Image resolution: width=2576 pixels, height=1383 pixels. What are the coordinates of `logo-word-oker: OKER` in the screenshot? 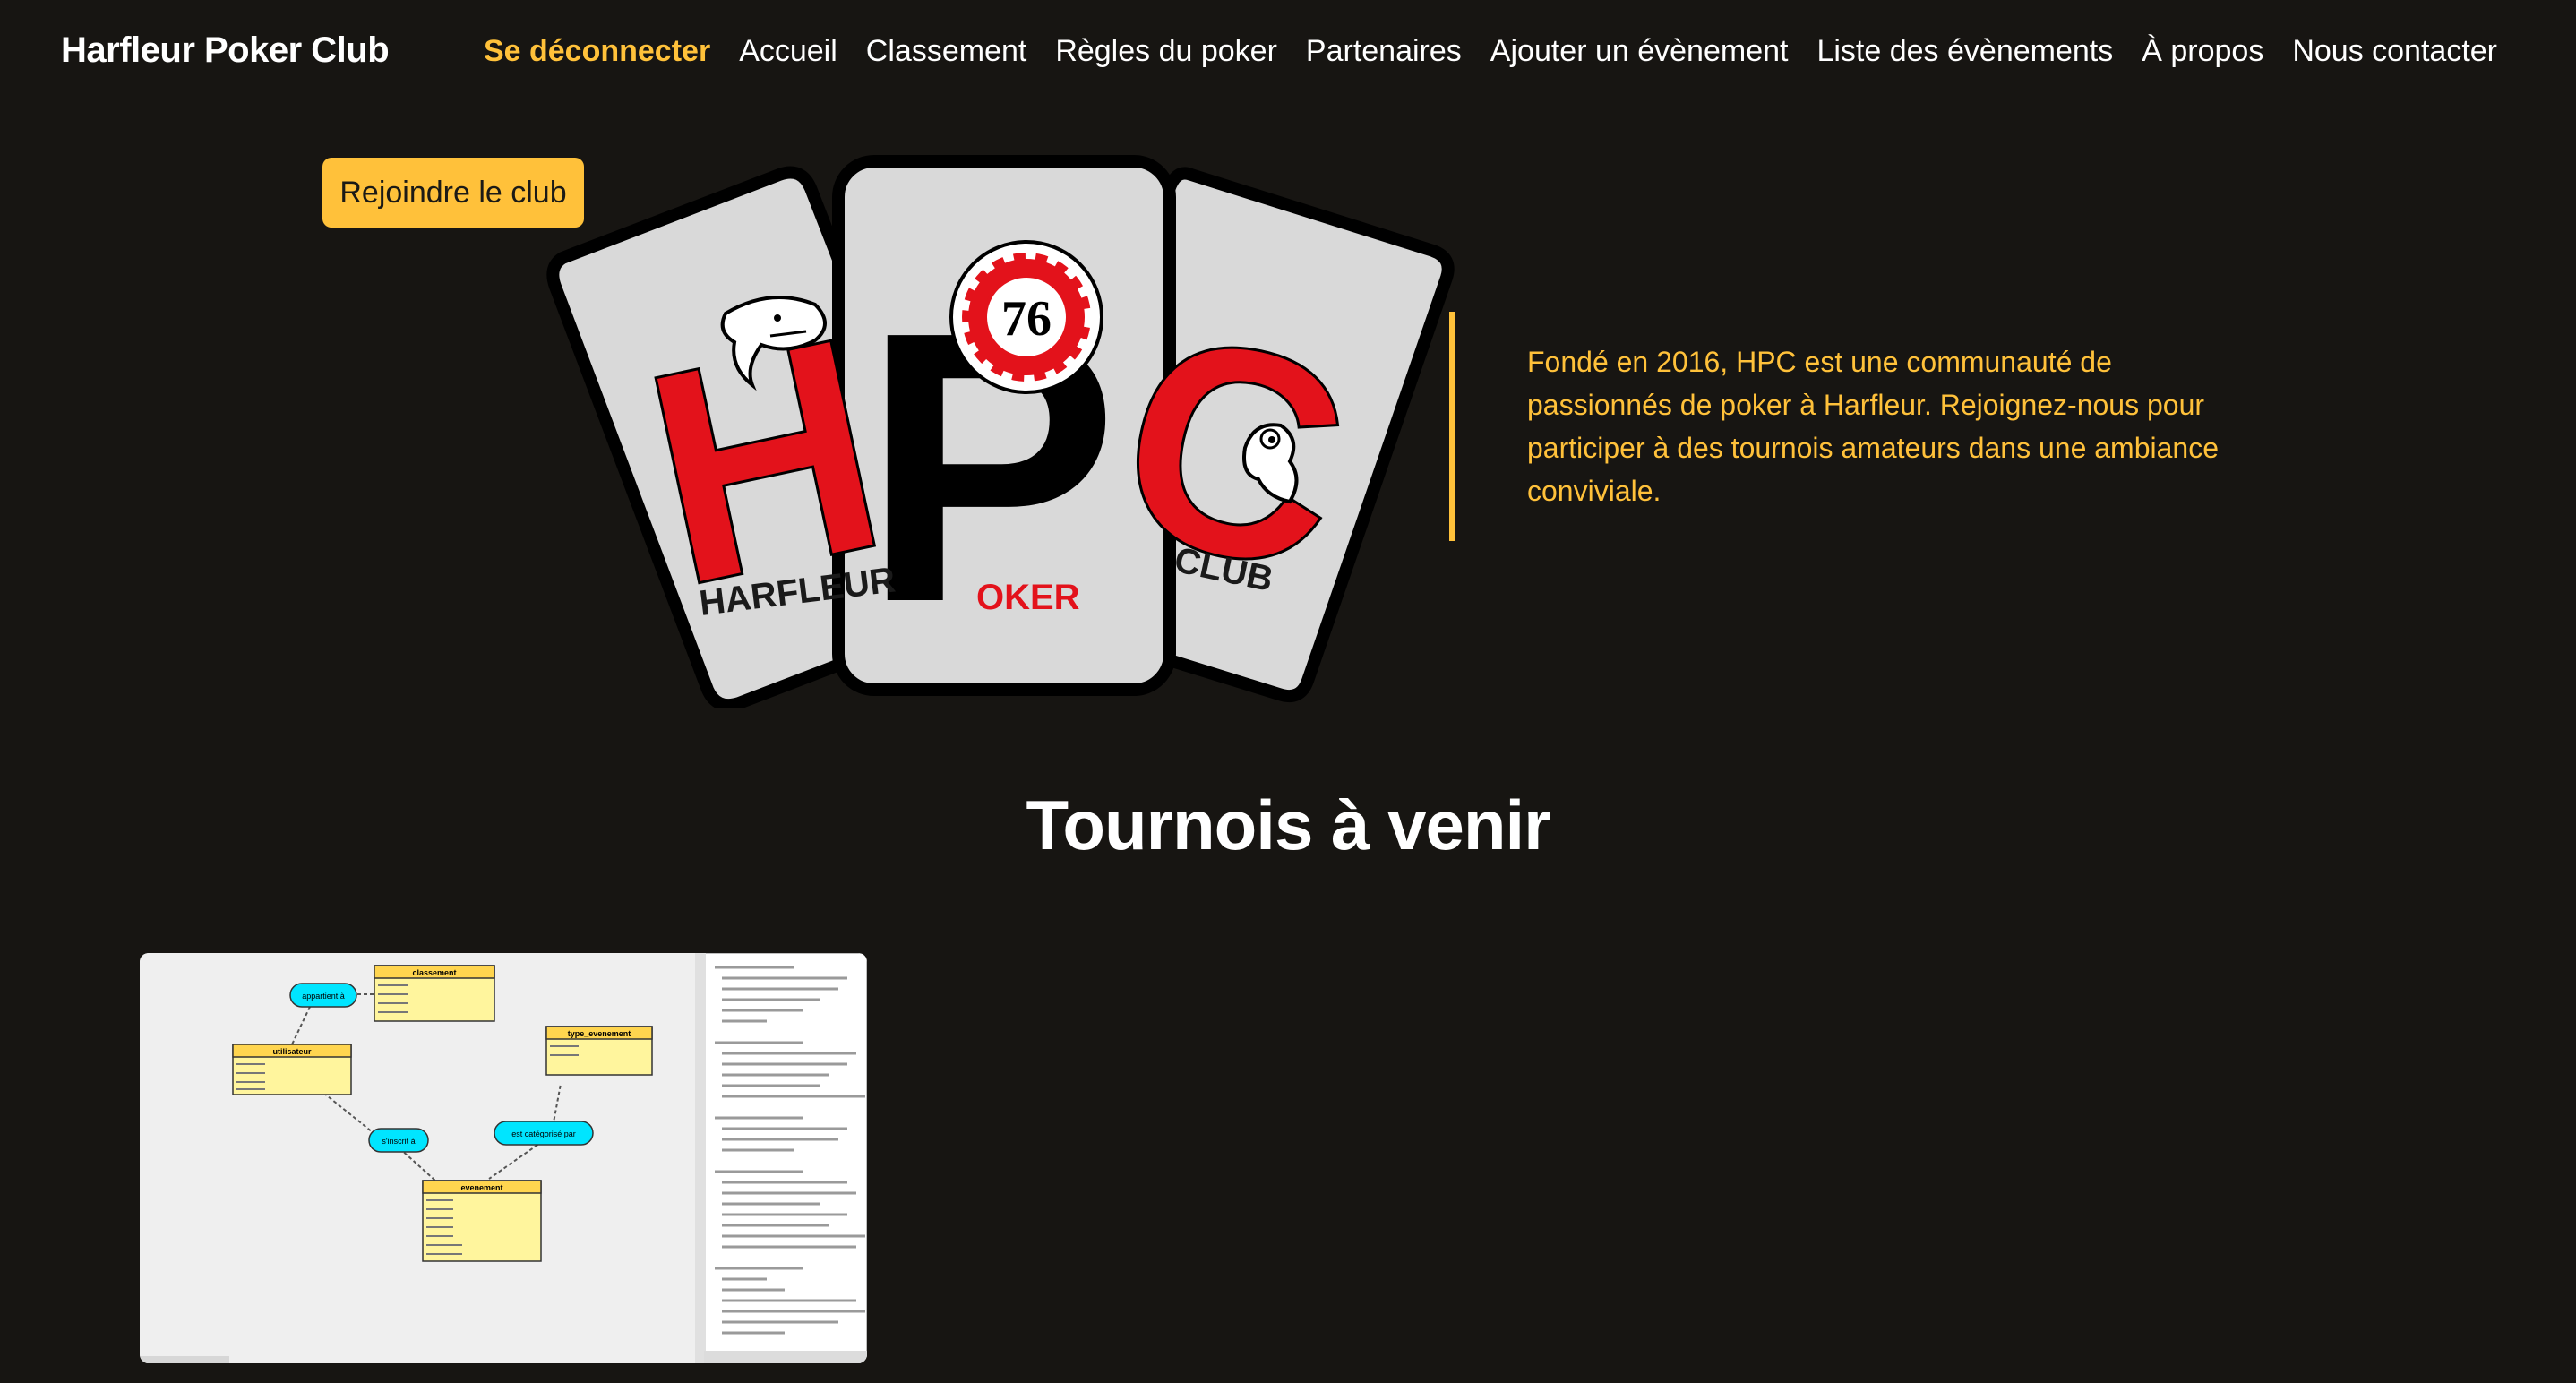 It's located at (1028, 597).